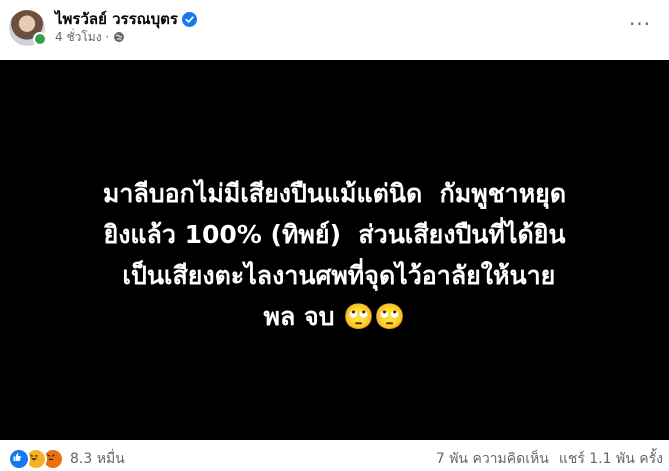 This screenshot has height=471, width=669. I want to click on share-count: แชร์ 1.1 พัน ครั้ง, so click(611, 459).